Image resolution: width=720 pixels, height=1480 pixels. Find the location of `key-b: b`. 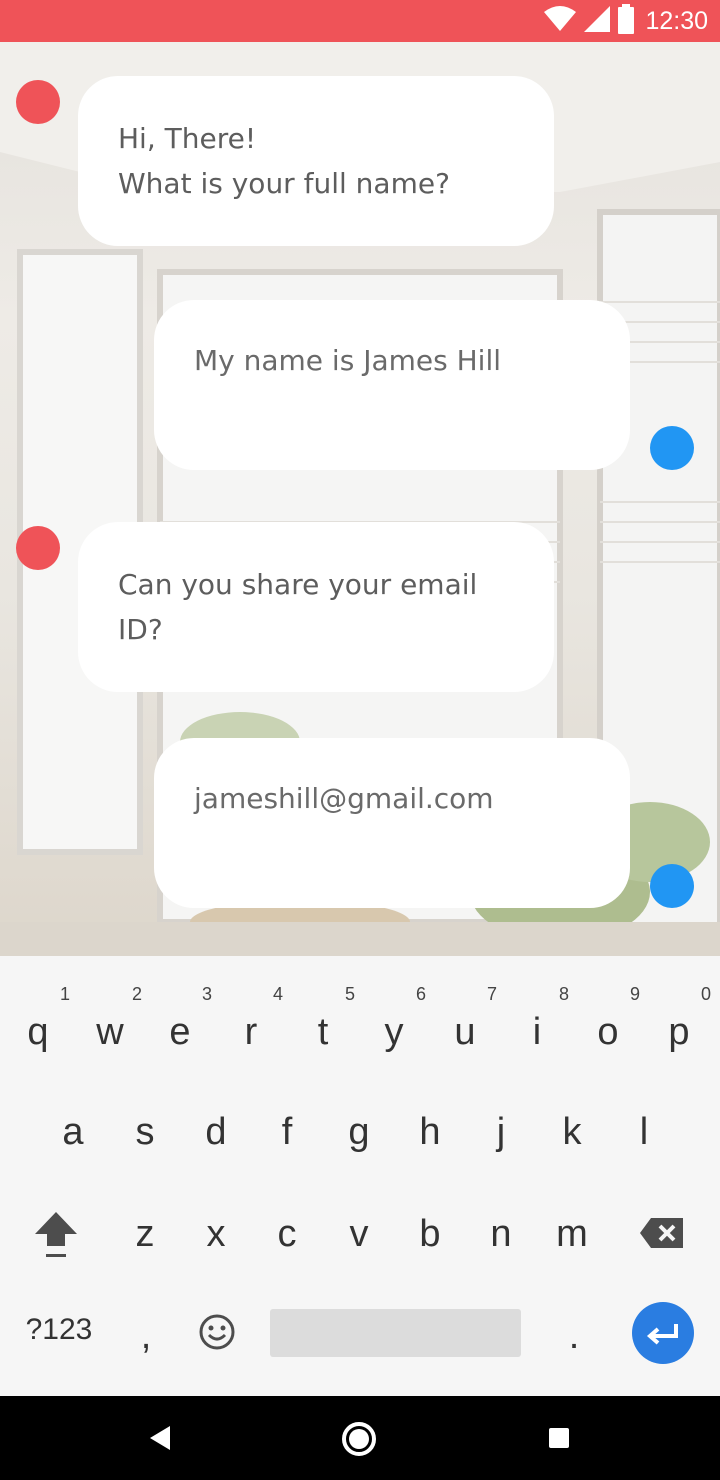

key-b: b is located at coordinates (430, 1234).